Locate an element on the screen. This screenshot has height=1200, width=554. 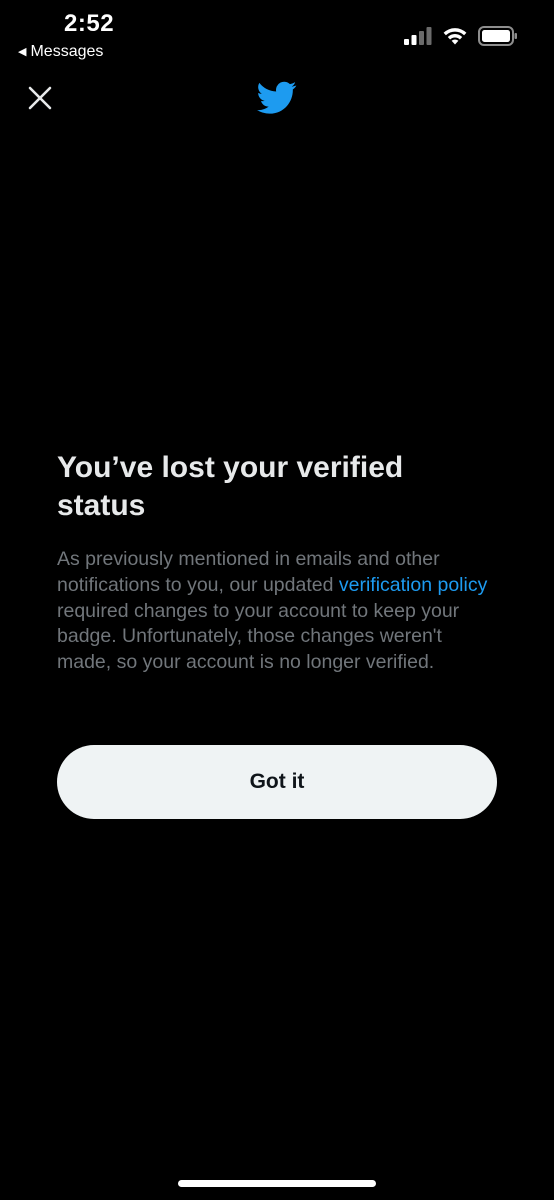
wifi-icon is located at coordinates (455, 36).